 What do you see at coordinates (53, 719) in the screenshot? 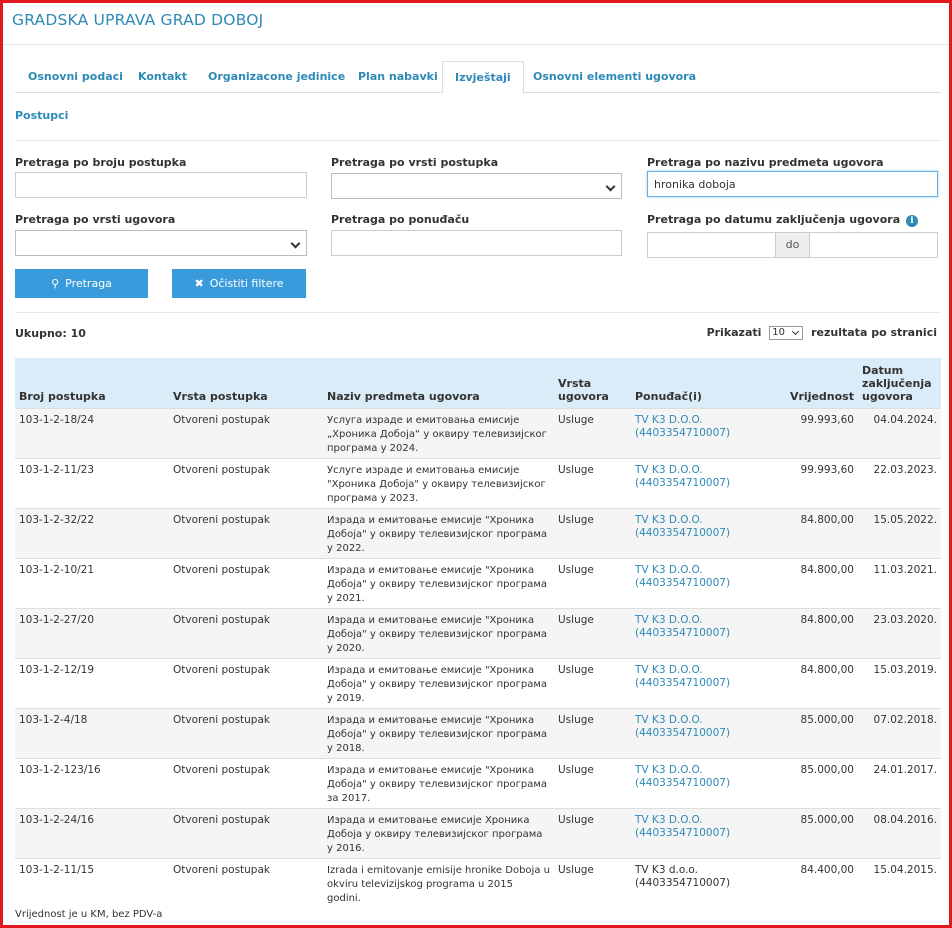
I see `cell-broj: 103-1-2-4/18` at bounding box center [53, 719].